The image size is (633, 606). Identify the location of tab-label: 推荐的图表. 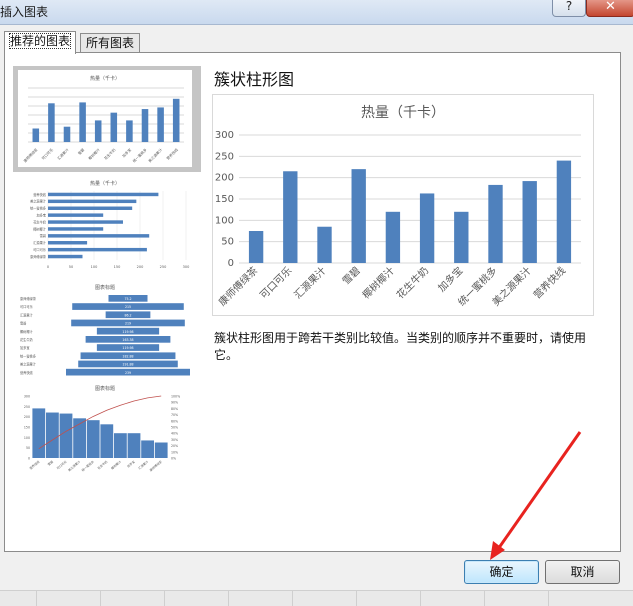
(40, 41).